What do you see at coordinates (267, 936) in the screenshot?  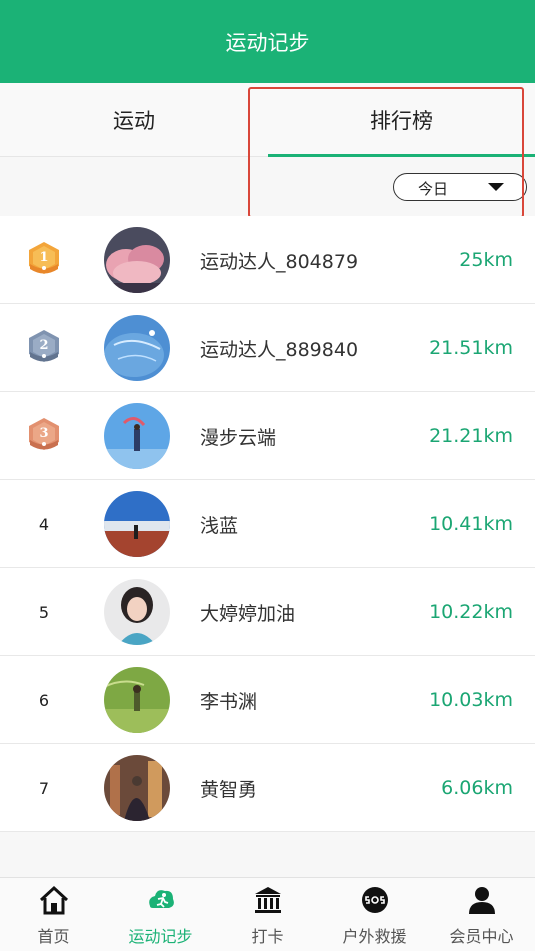 I see `nav-checkin-label: 打卡` at bounding box center [267, 936].